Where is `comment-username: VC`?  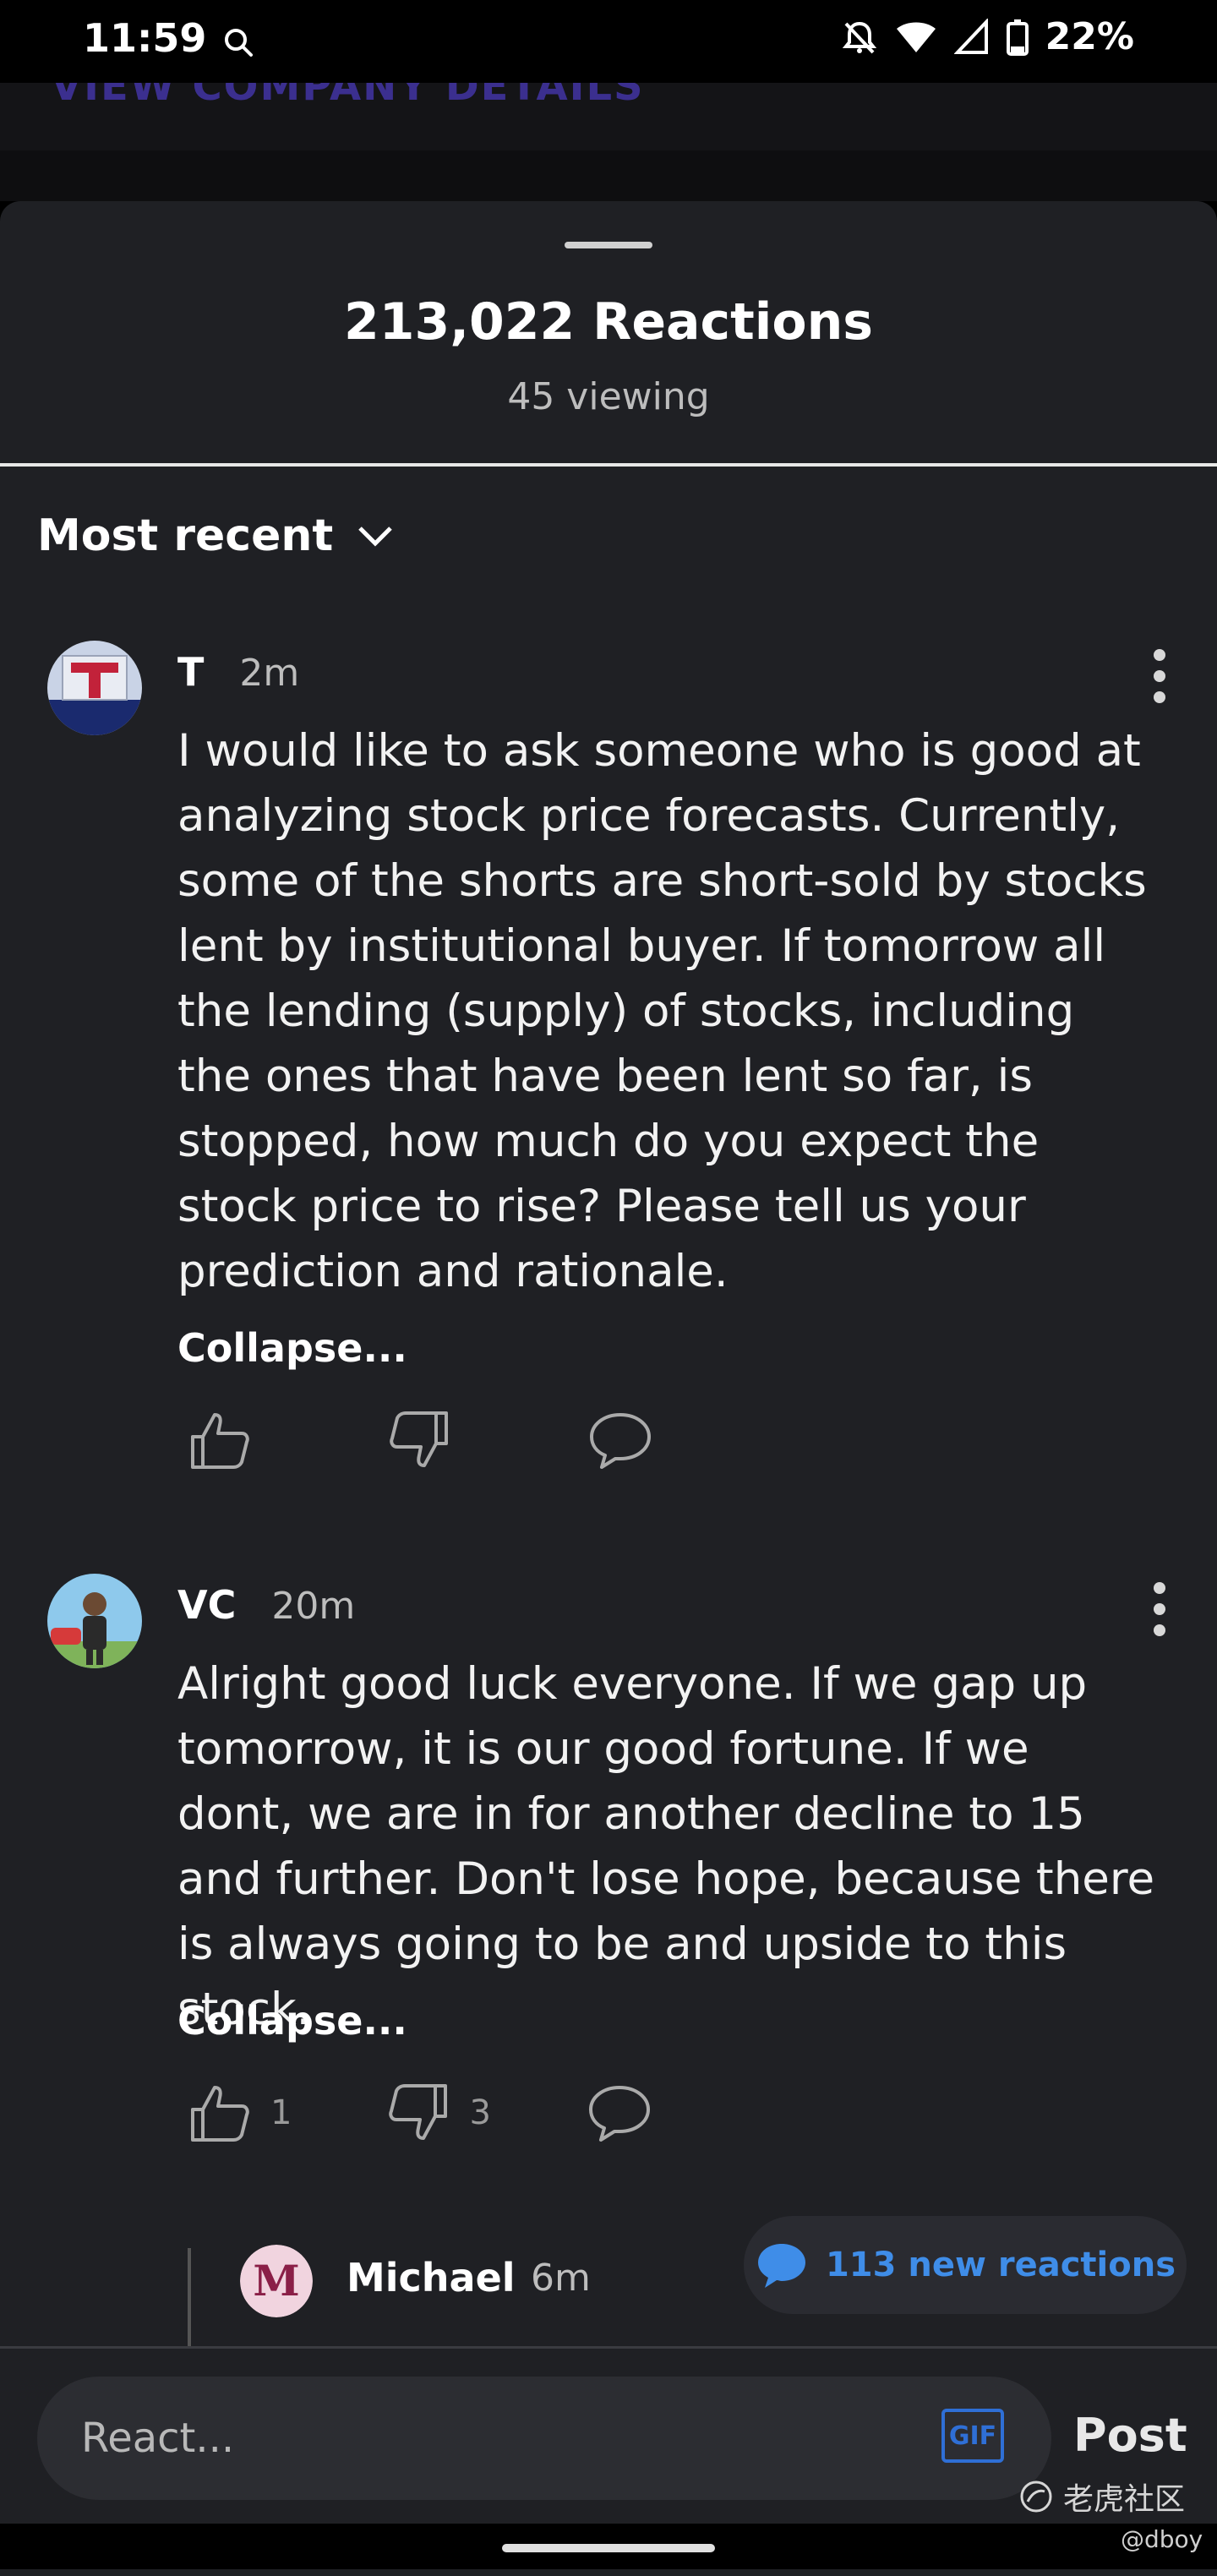 comment-username: VC is located at coordinates (206, 1605).